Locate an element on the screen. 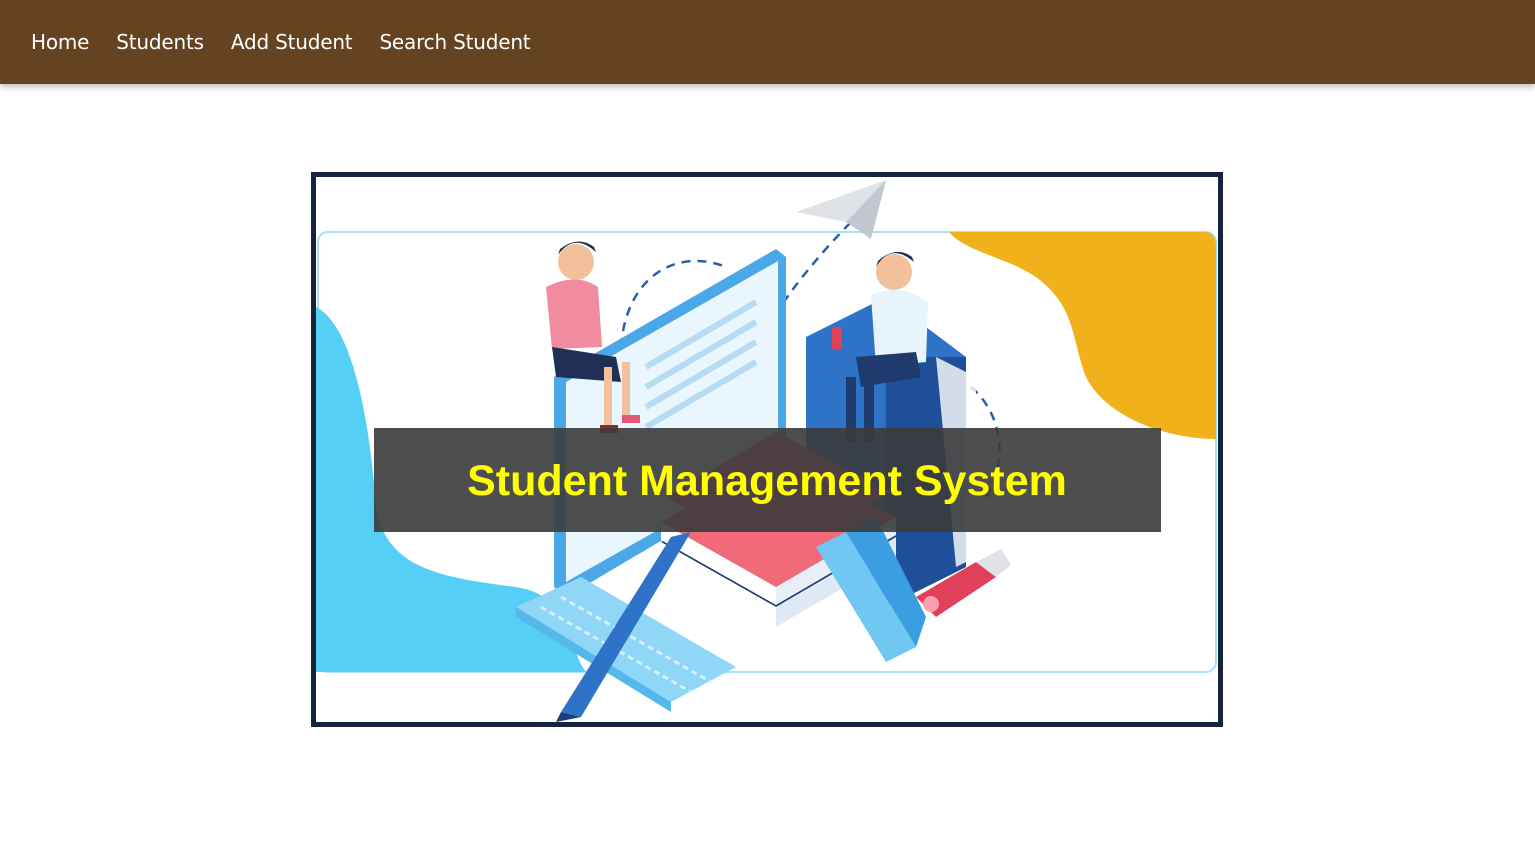 The image size is (1535, 863). top-navbar: Home Students Add Student Search Student is located at coordinates (767, 42).